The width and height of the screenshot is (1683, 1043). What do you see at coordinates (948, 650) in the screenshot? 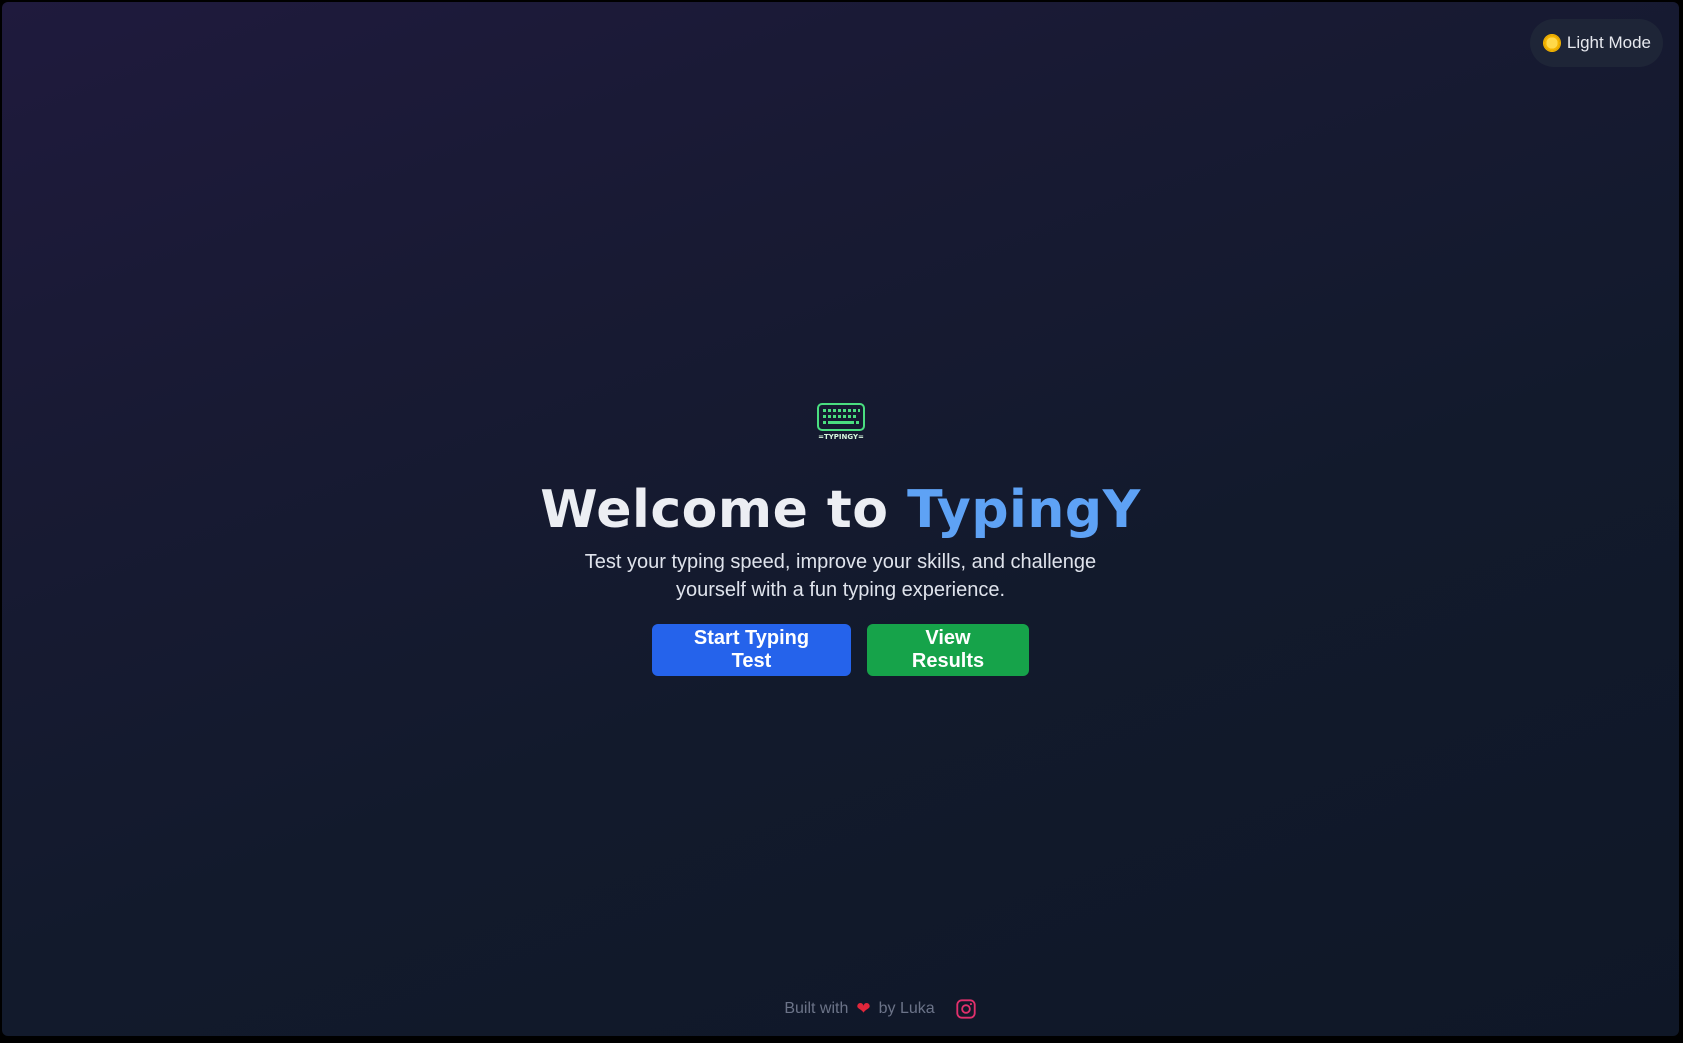
I see `view-results-button: View Results` at bounding box center [948, 650].